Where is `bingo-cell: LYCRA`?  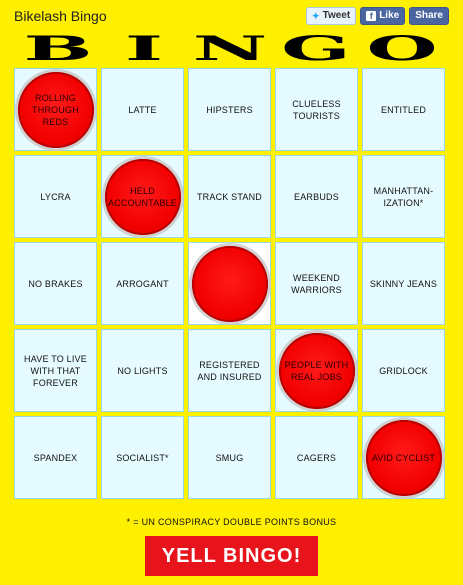 bingo-cell: LYCRA is located at coordinates (55, 196).